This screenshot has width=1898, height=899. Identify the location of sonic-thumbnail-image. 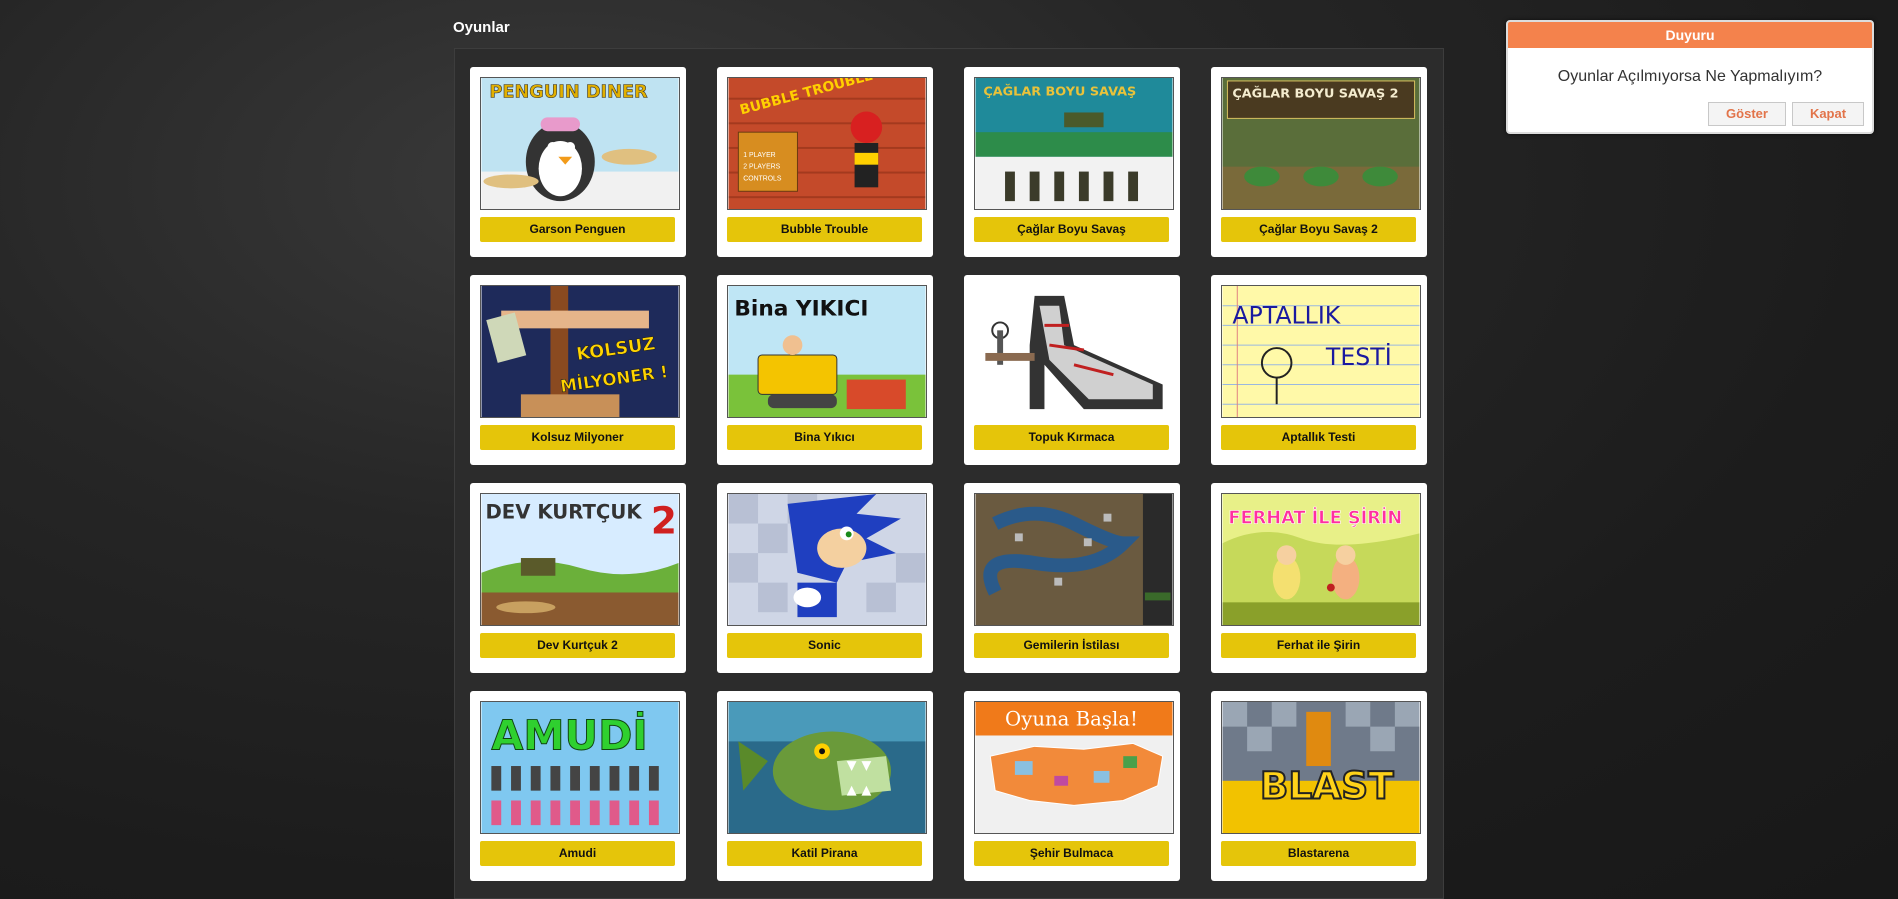
(827, 559).